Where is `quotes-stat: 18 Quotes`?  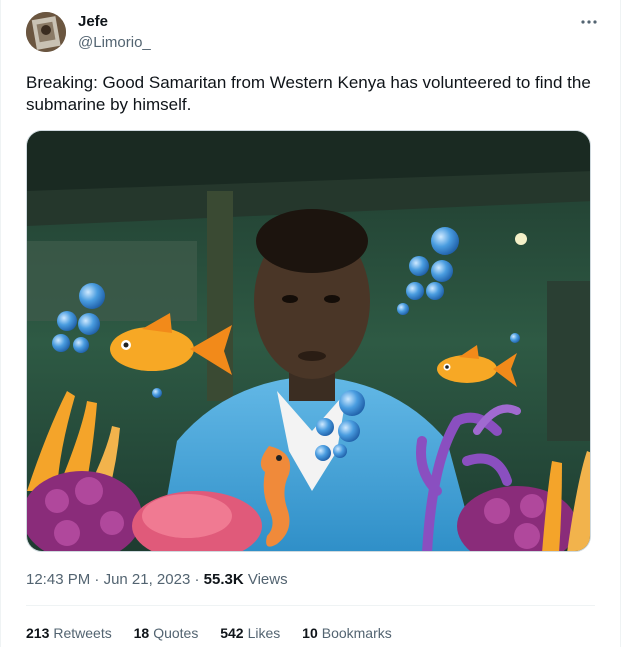
quotes-stat: 18 Quotes is located at coordinates (166, 633).